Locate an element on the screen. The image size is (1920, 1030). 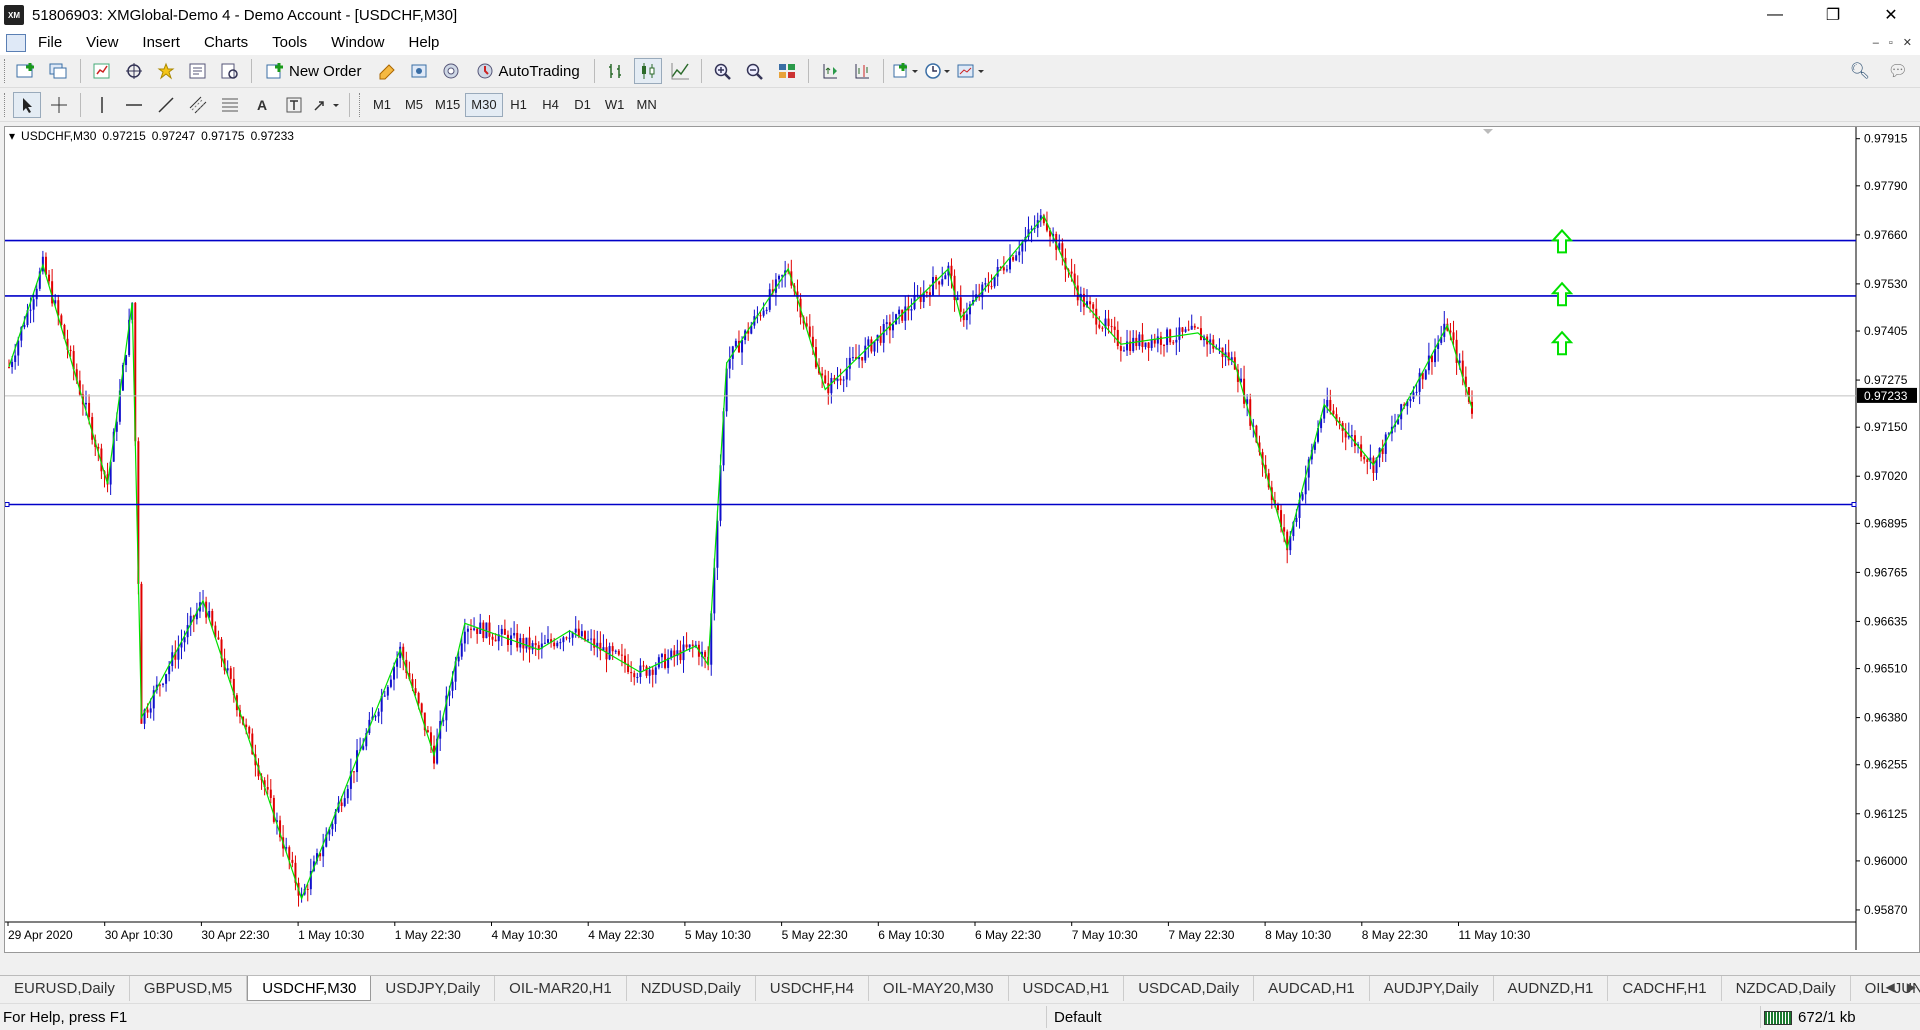
crosshair-icon is located at coordinates (59, 105).